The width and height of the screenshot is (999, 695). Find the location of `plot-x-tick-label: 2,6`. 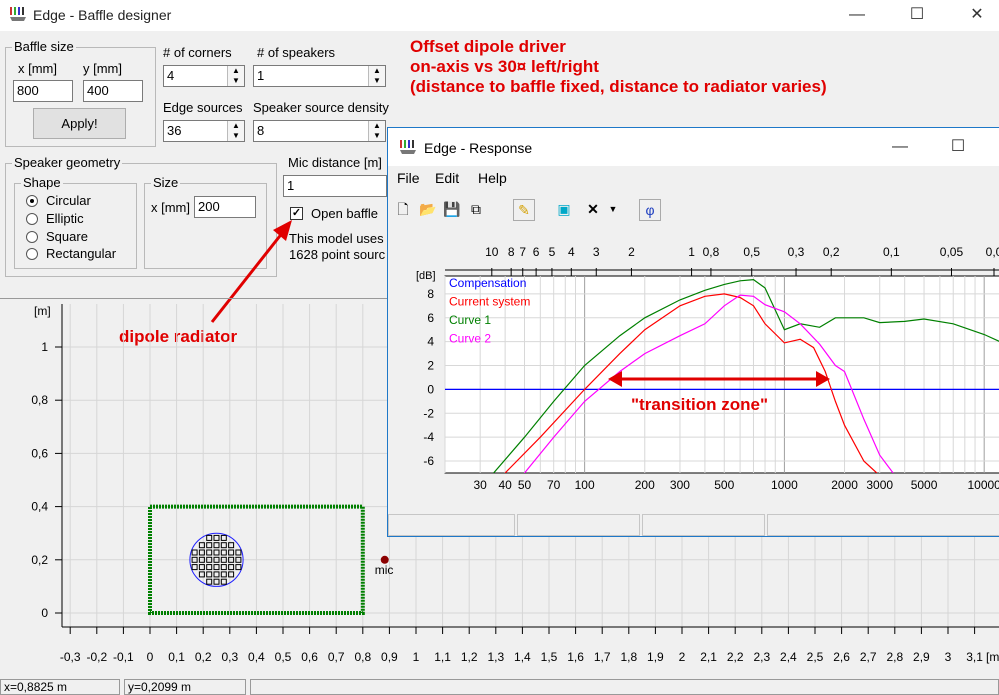

plot-x-tick-label: 2,6 is located at coordinates (841, 657).